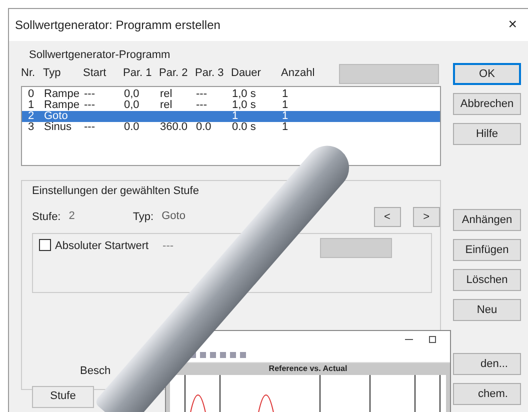  I want to click on table-cell: Goto, so click(56, 116).